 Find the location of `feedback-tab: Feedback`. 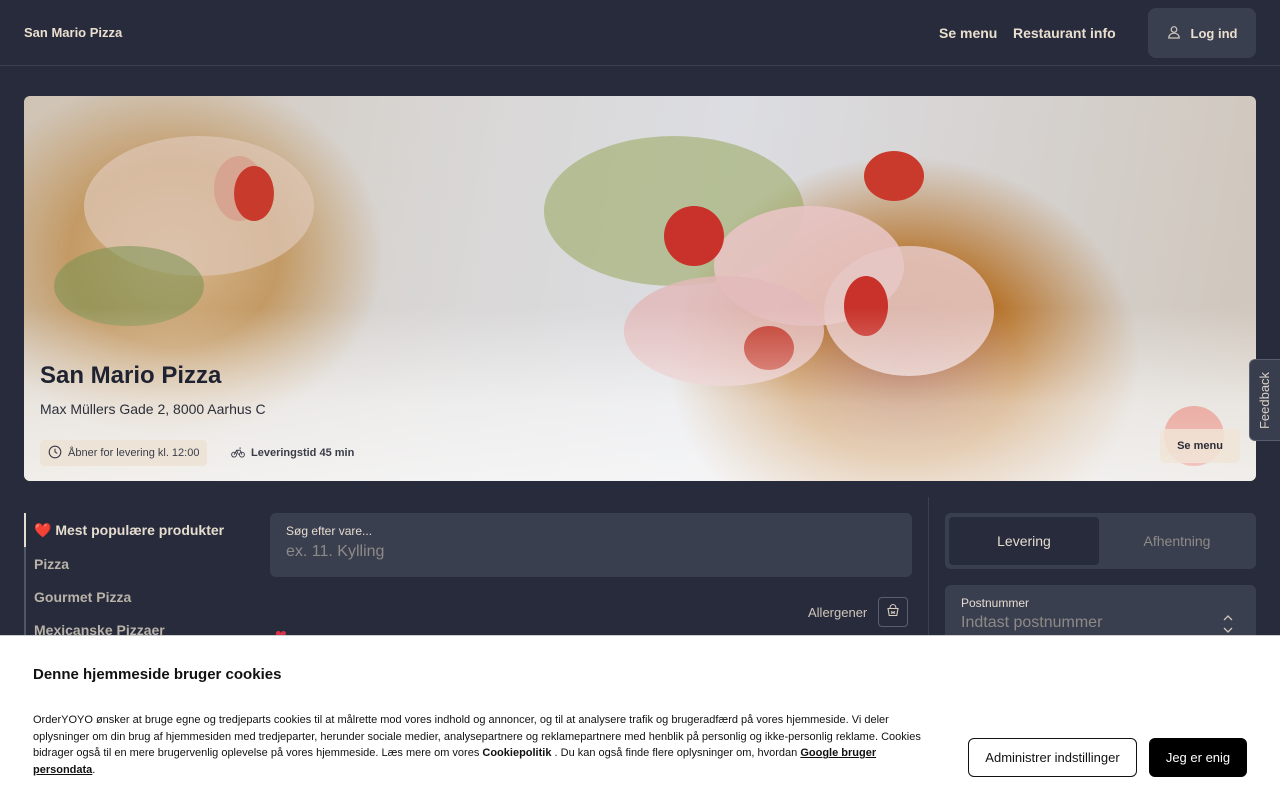

feedback-tab: Feedback is located at coordinates (1264, 400).